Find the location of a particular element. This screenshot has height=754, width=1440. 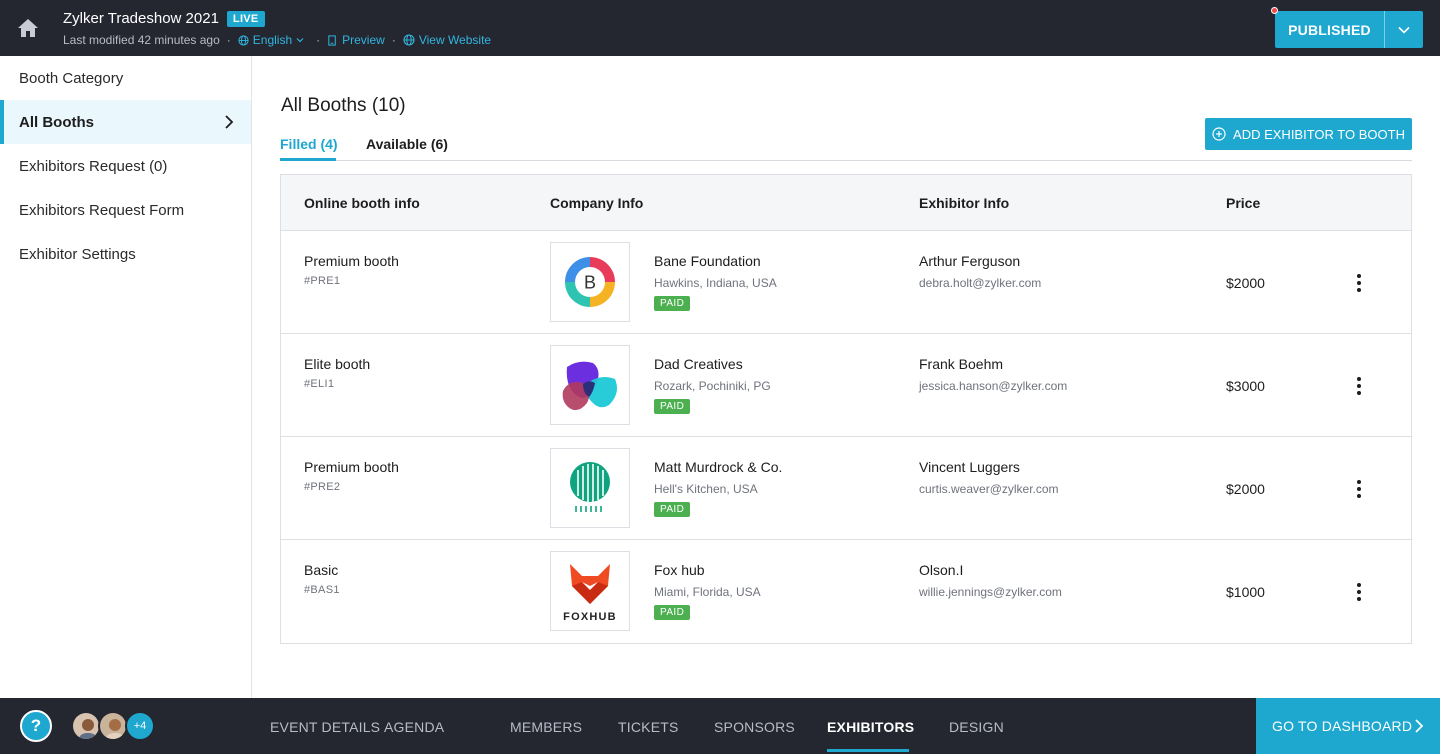

sidebar-item-booth-category: Booth Category is located at coordinates (125, 78).